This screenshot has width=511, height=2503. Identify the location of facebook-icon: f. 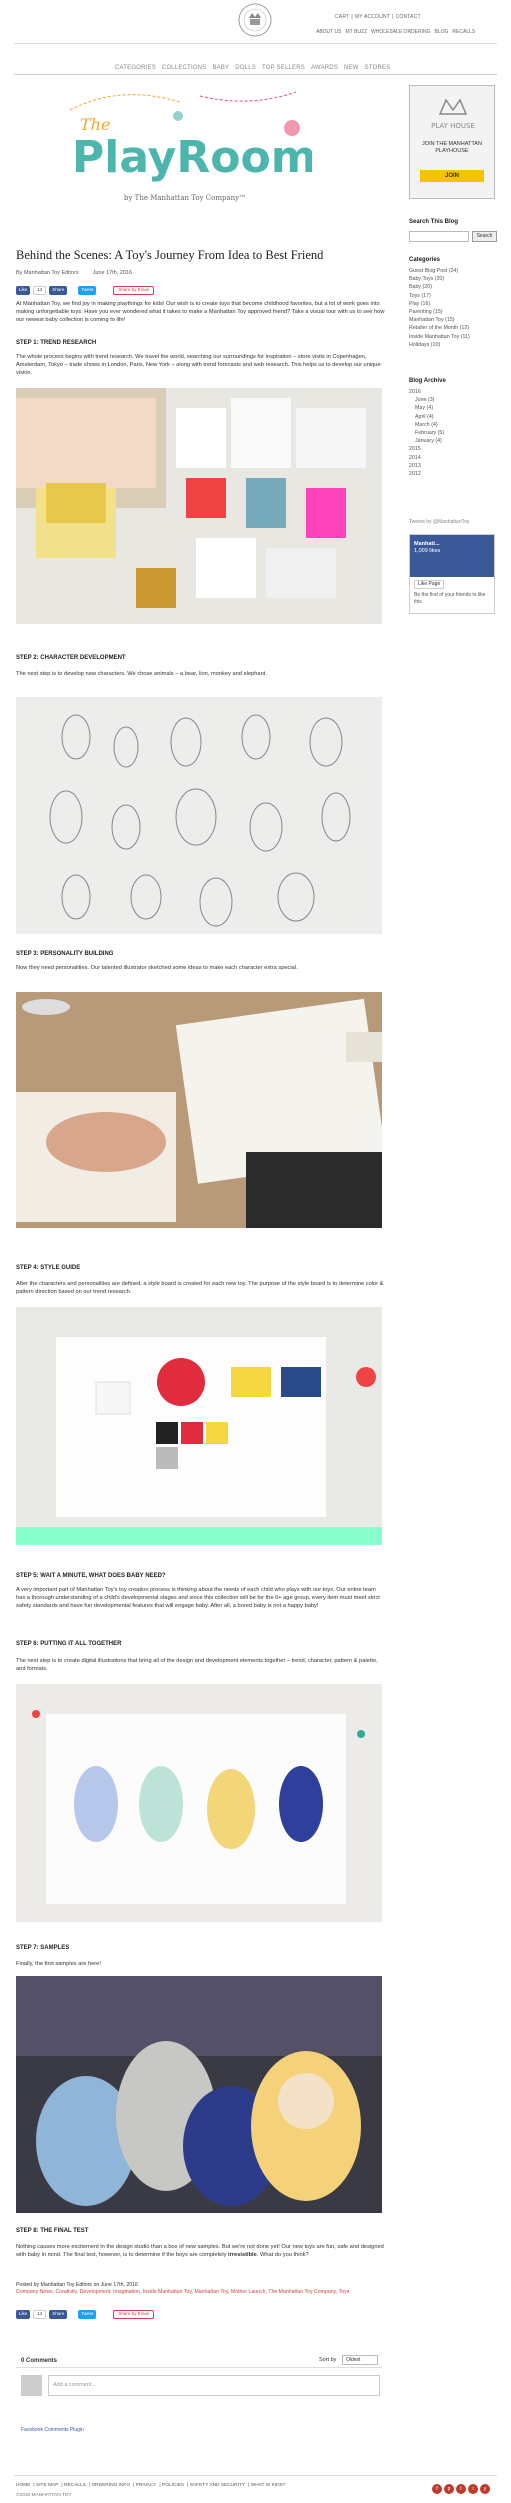
(437, 2489).